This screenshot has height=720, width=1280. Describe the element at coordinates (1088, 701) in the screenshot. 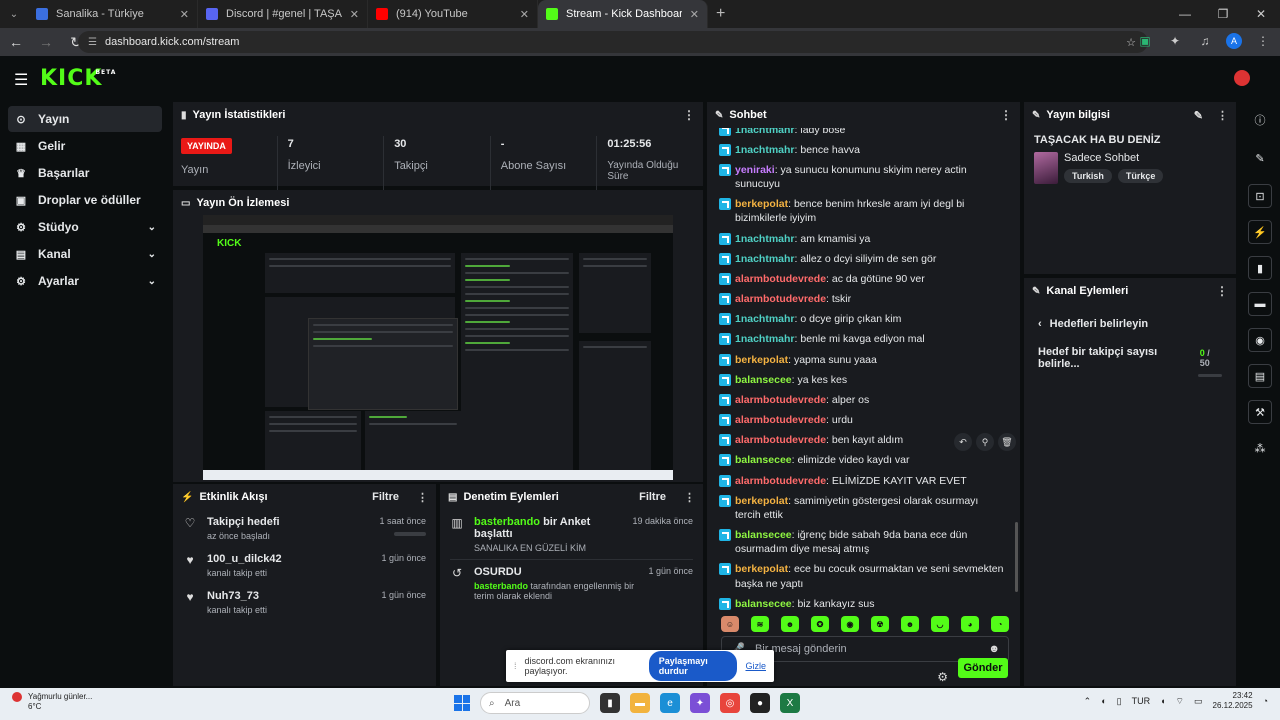

I see `chevron-up-icon: ⌃` at that location.